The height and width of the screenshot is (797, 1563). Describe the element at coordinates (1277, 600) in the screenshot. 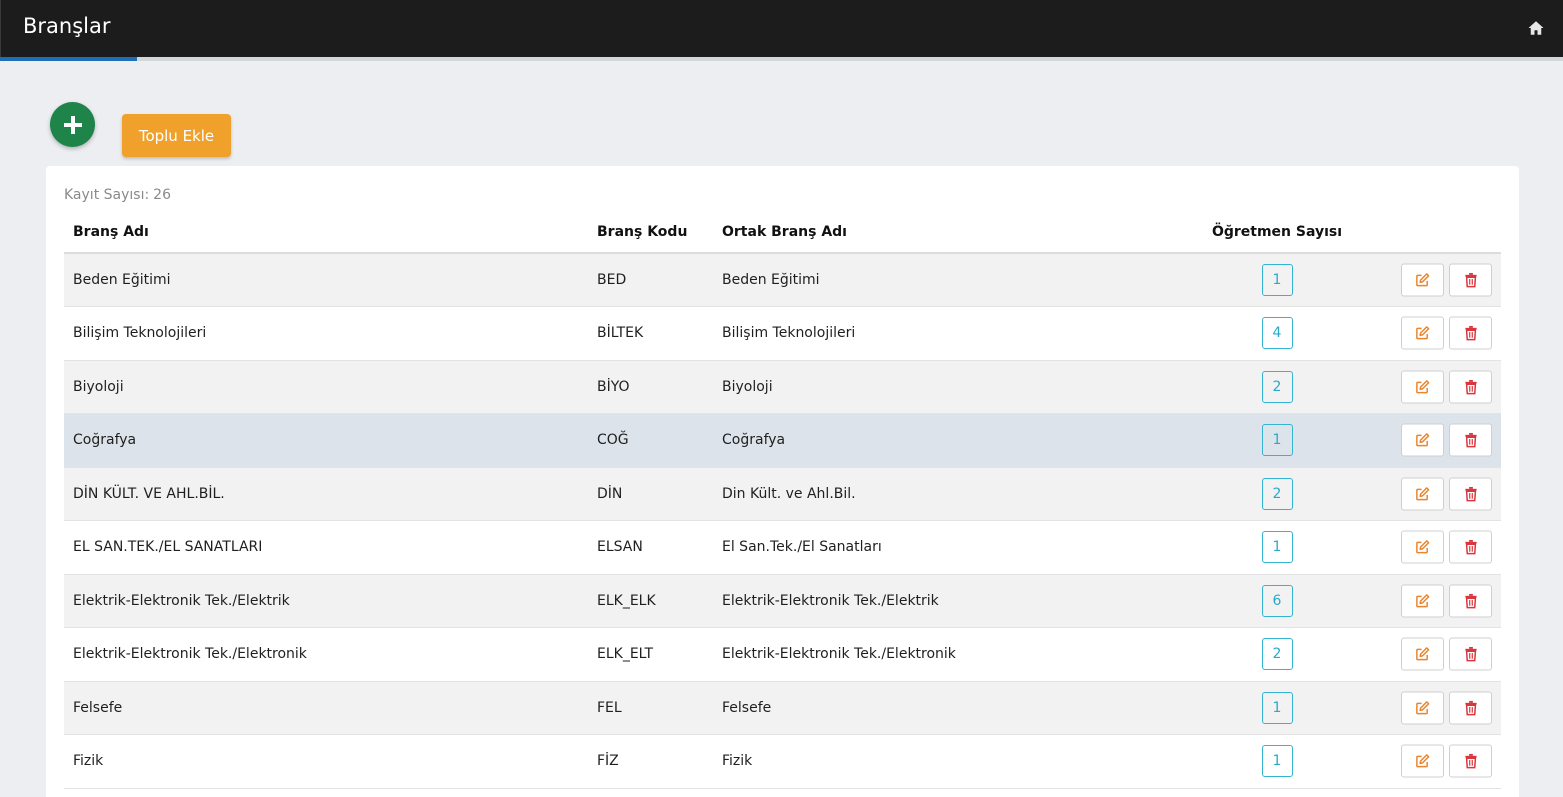

I see `teacher-count-button: 6` at that location.